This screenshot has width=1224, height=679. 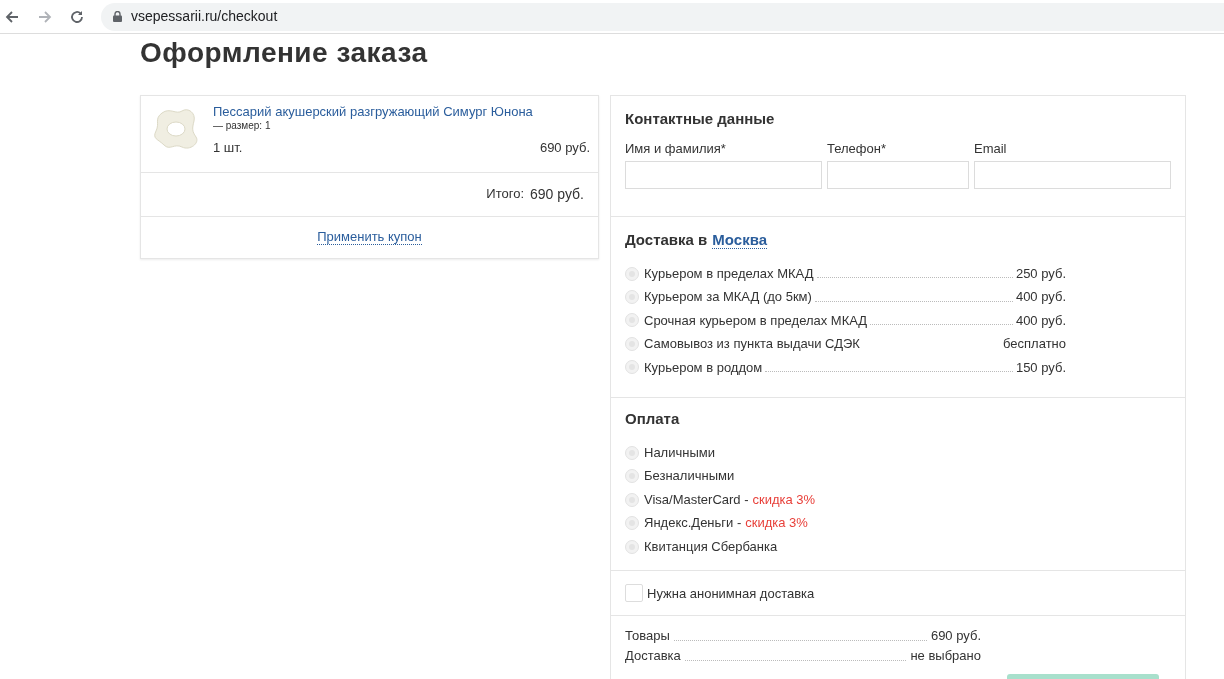 I want to click on product-option: — размер: 1, so click(x=242, y=126).